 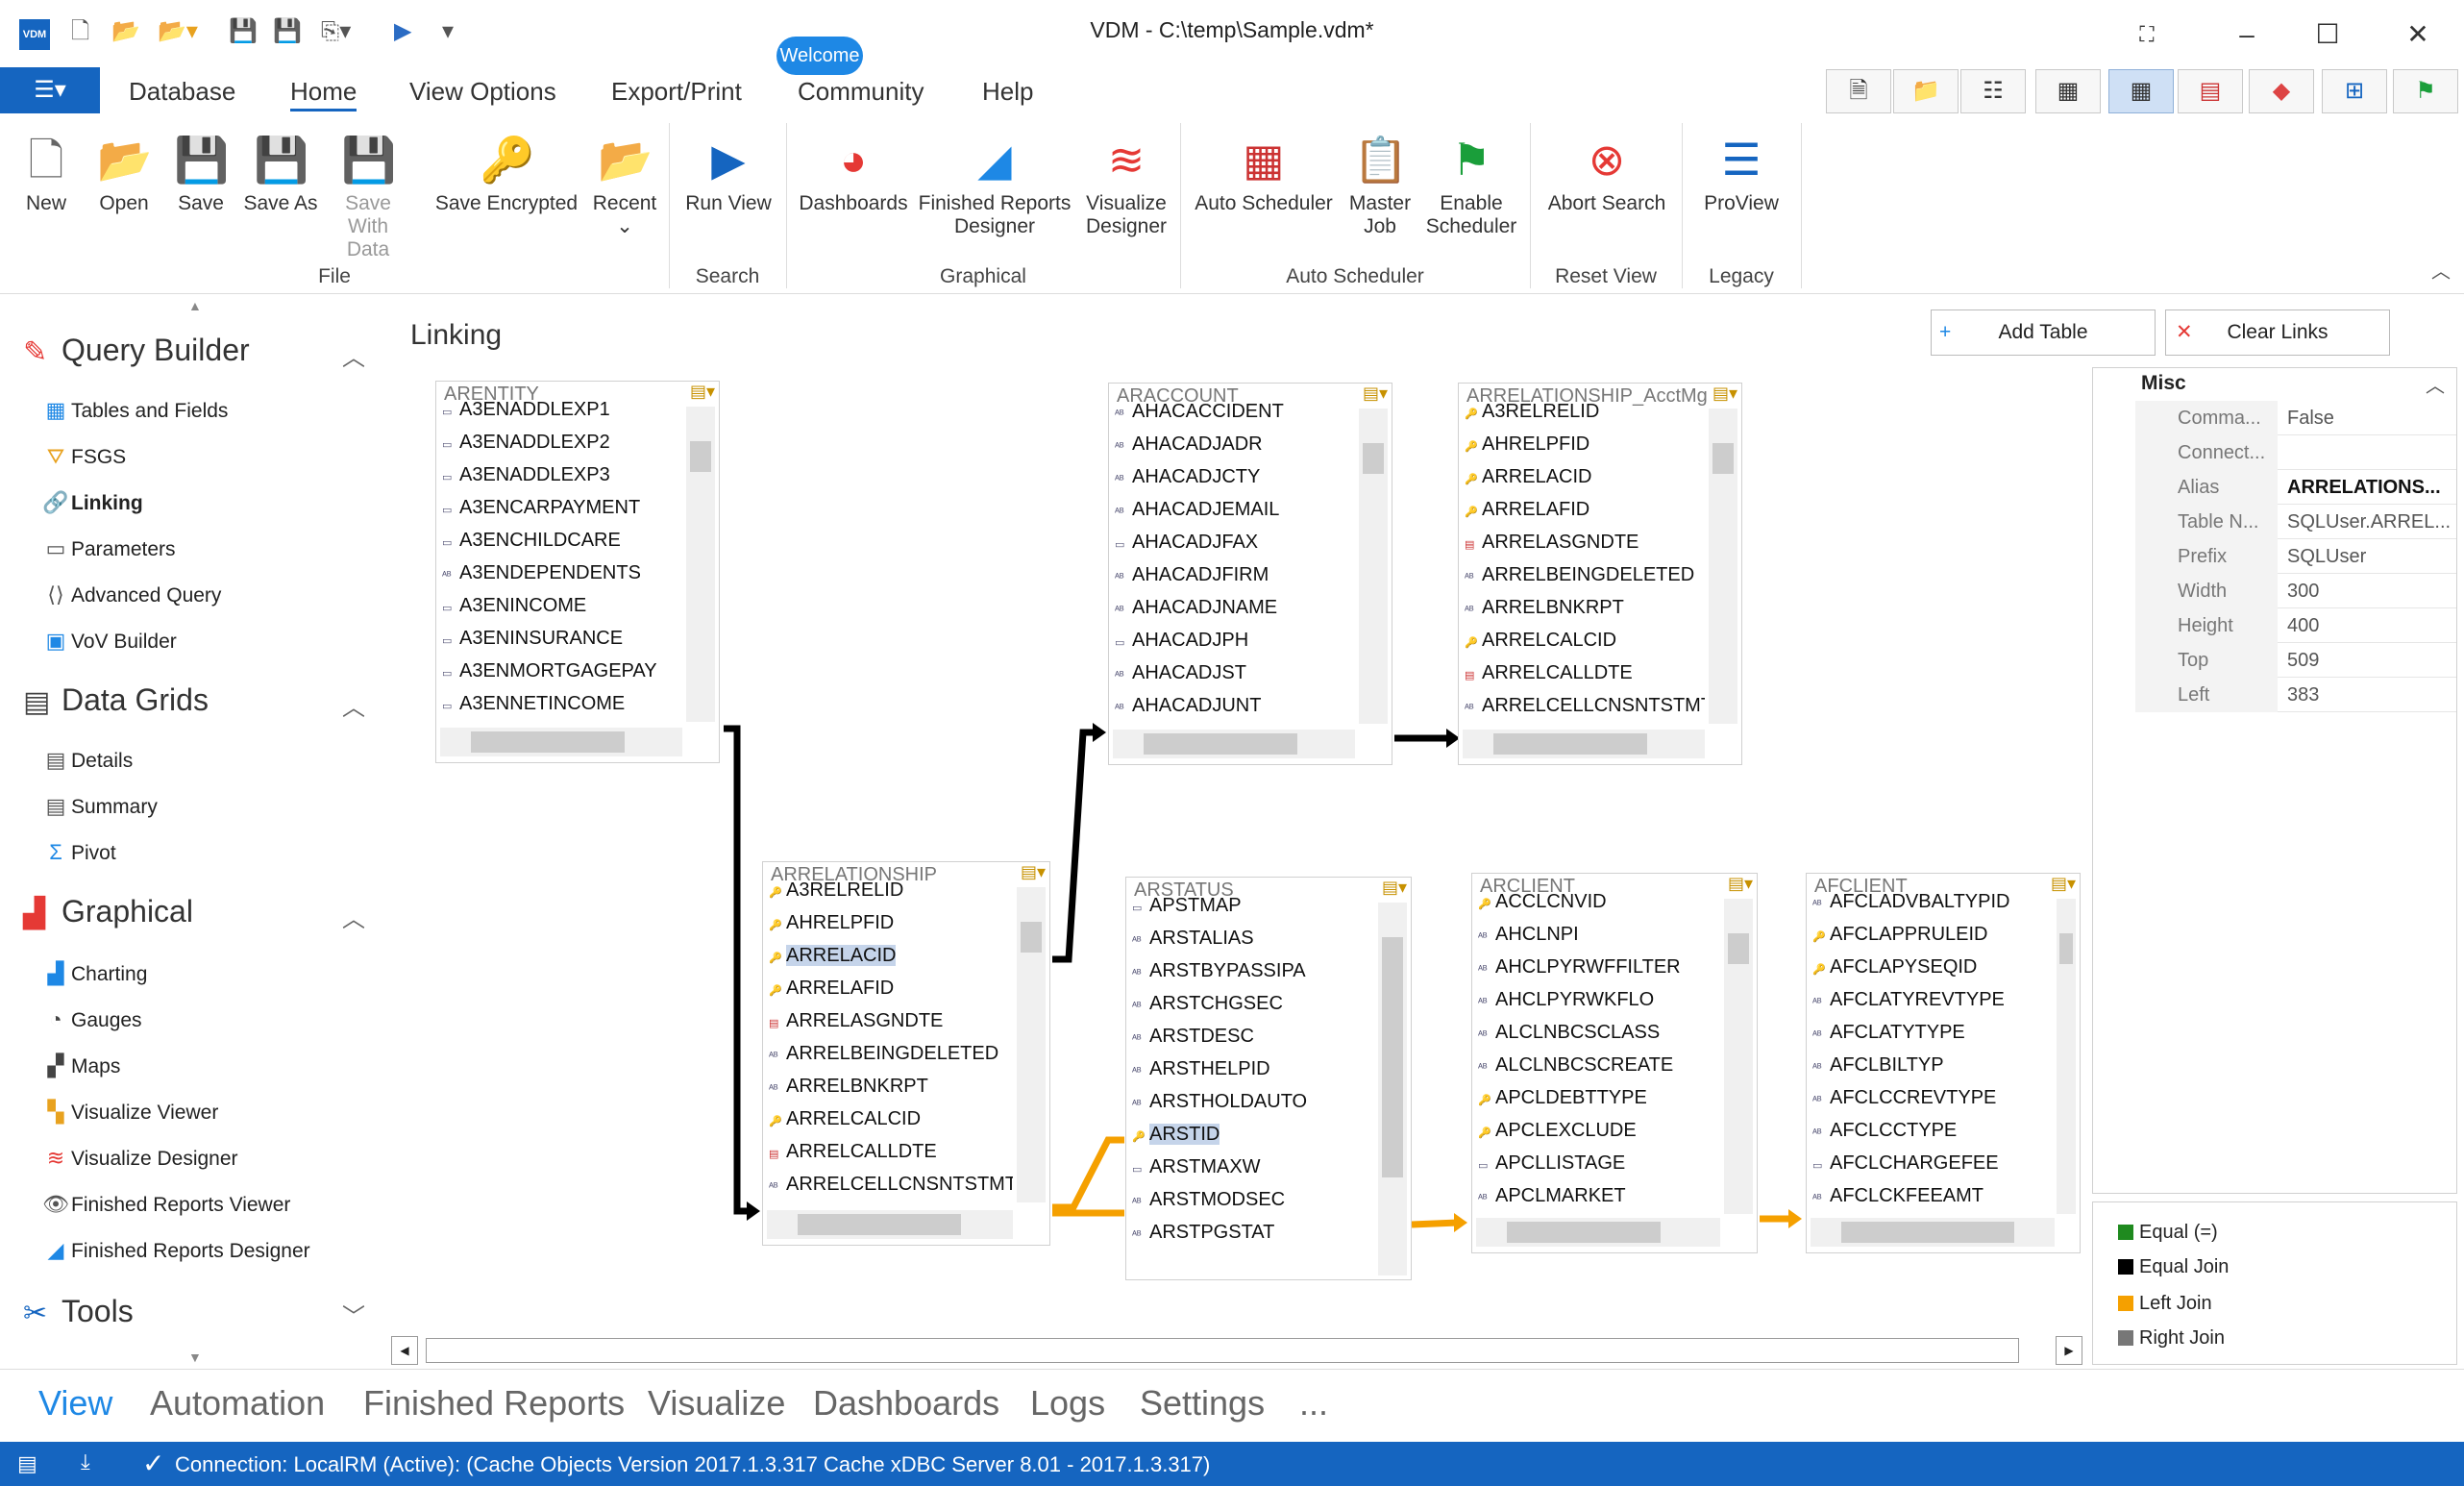 I want to click on field-item: ᴬᴮ AFCLATYREVTYPE, so click(x=1933, y=1000).